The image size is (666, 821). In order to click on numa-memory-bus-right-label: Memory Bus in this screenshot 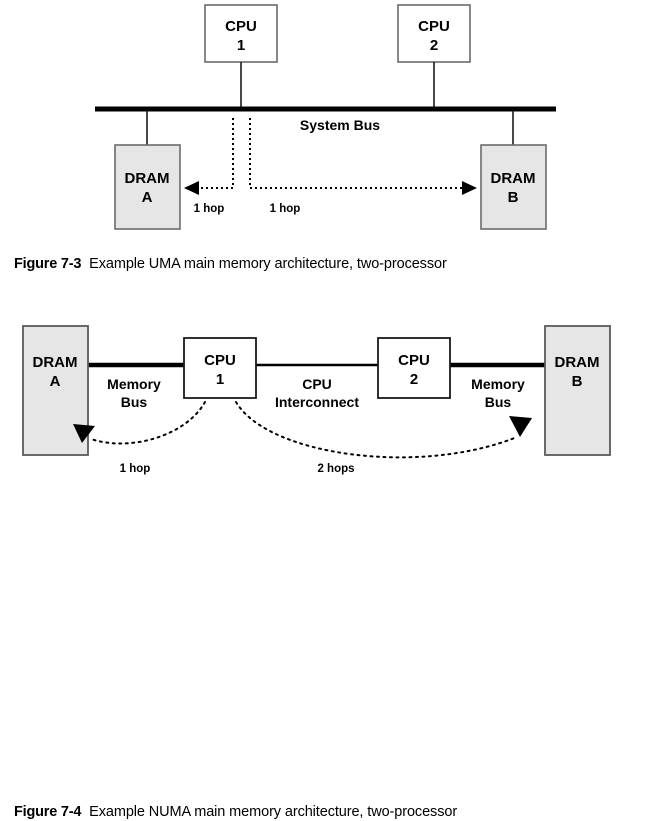, I will do `click(498, 393)`.